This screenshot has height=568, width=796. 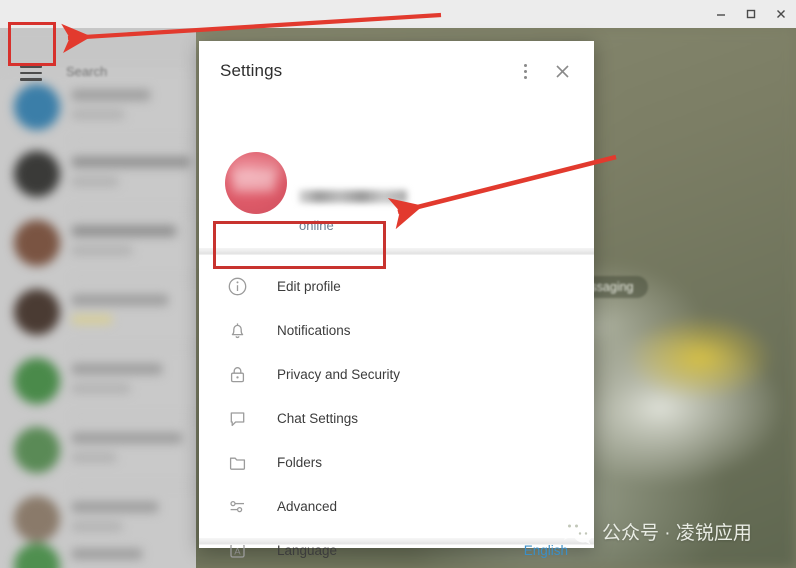 What do you see at coordinates (353, 196) in the screenshot?
I see `profile-name-redacted` at bounding box center [353, 196].